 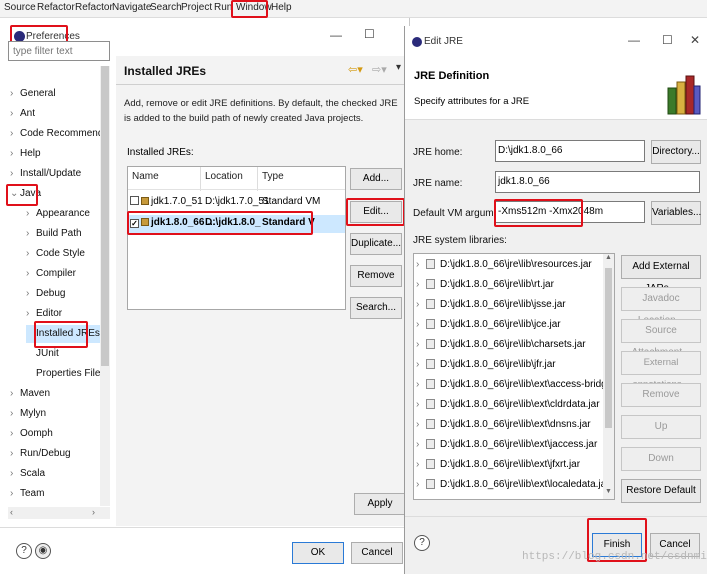 What do you see at coordinates (60, 134) in the screenshot?
I see `tree-item: › Code Recommenders` at bounding box center [60, 134].